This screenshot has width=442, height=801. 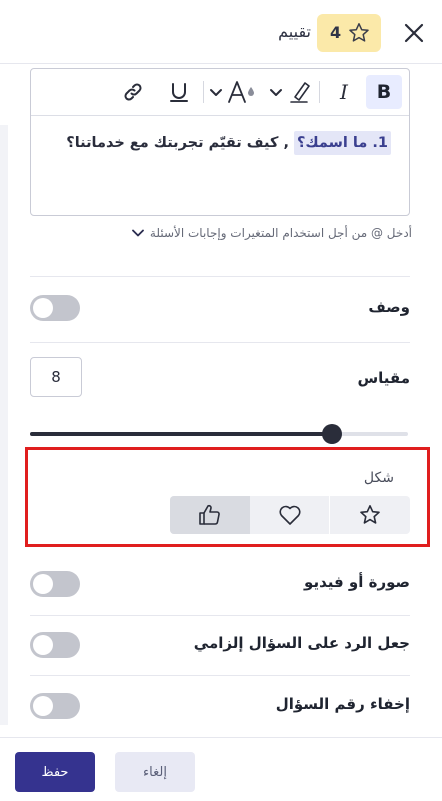 What do you see at coordinates (181, 434) in the screenshot?
I see `slider-fill` at bounding box center [181, 434].